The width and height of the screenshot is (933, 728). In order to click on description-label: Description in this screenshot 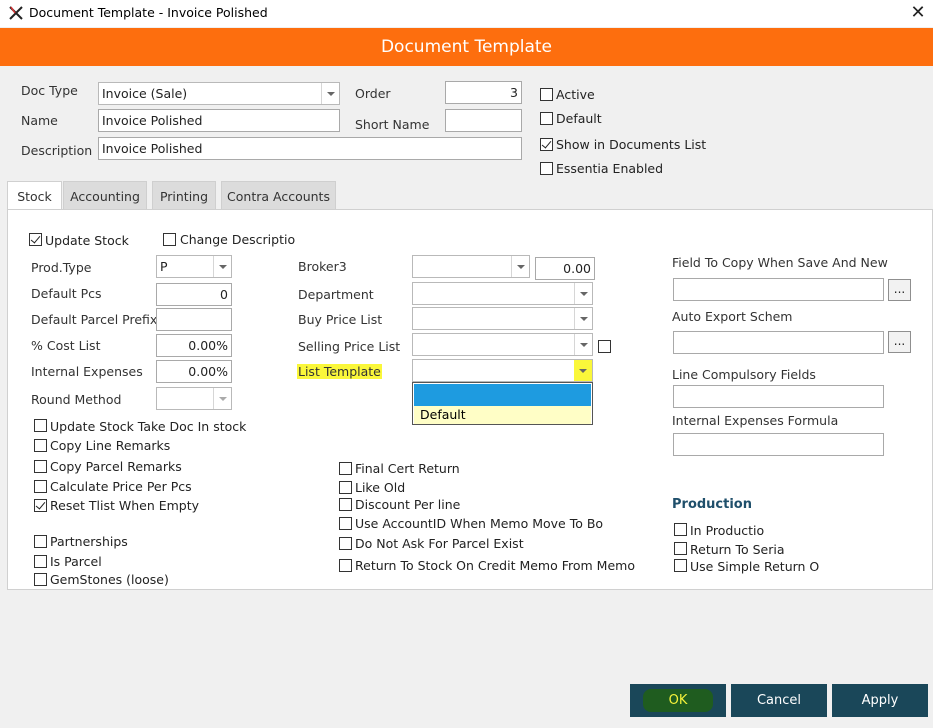, I will do `click(57, 150)`.